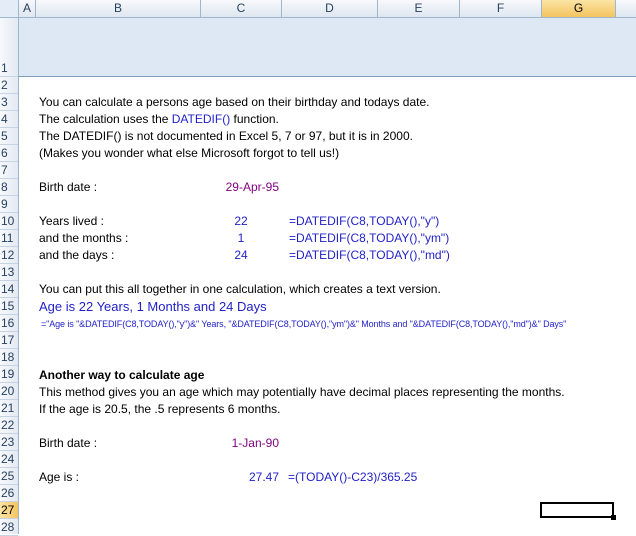 Image resolution: width=636 pixels, height=536 pixels. Describe the element at coordinates (240, 443) in the screenshot. I see `cell-c23-birth-value: 1-Jan-90` at that location.